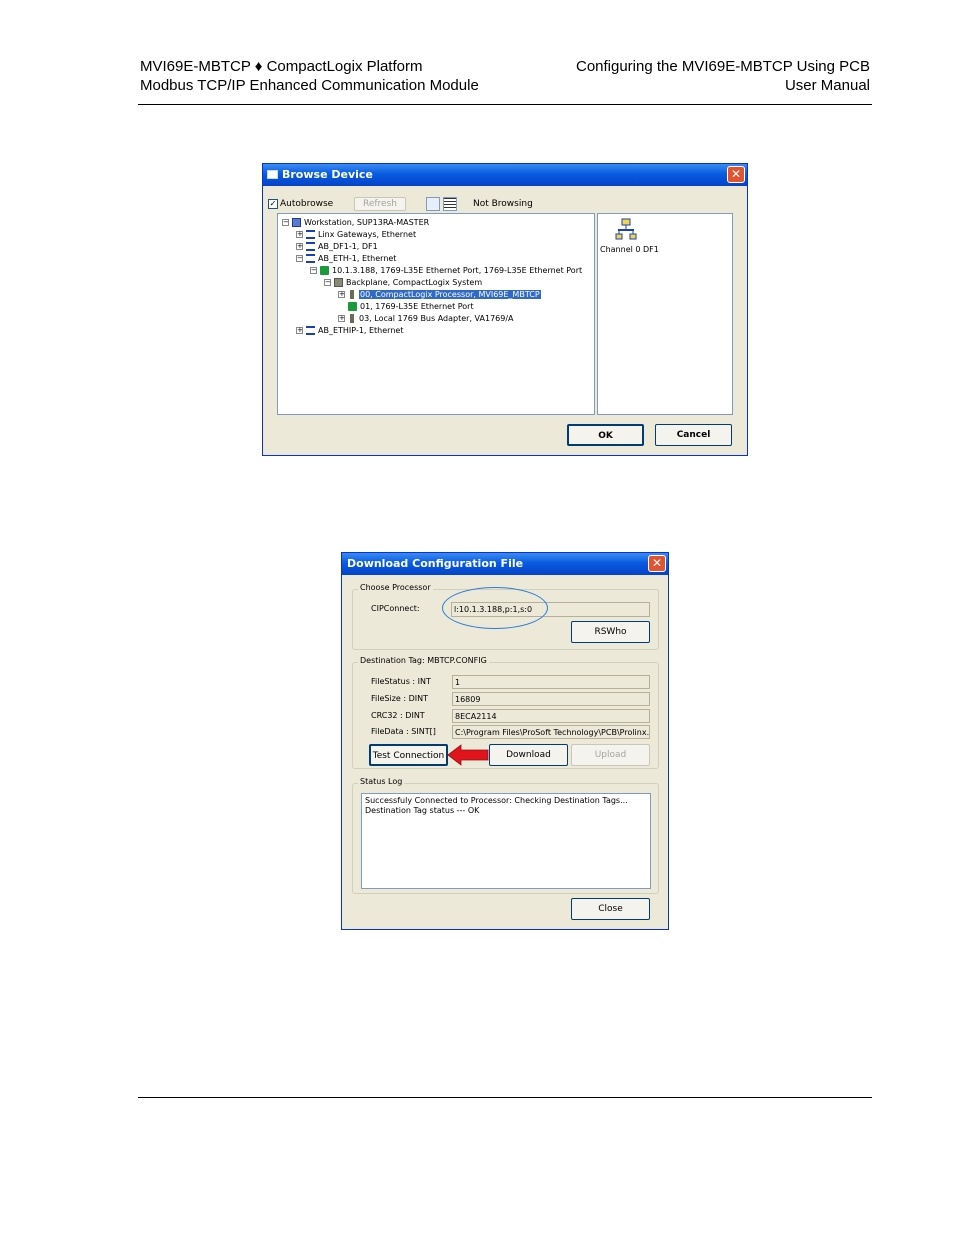 The width and height of the screenshot is (954, 1235). I want to click on tree-item: + Linx Gateways, Ethernet, so click(356, 234).